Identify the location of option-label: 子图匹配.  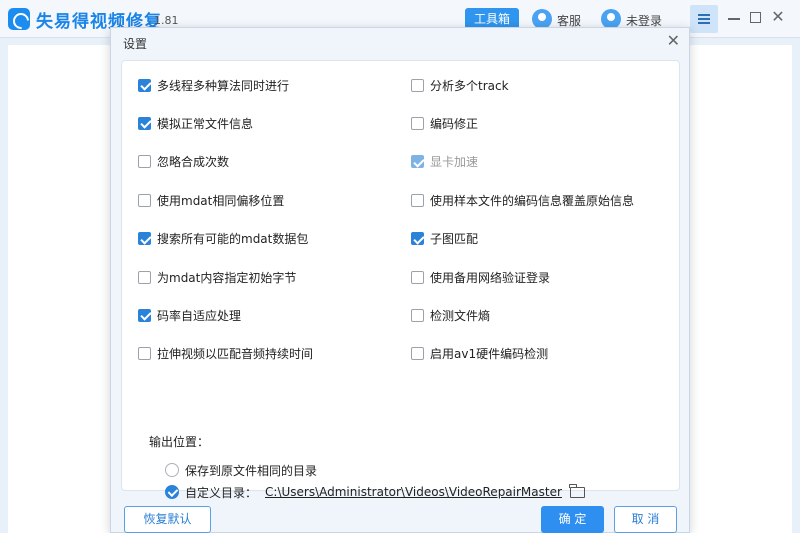
(454, 239).